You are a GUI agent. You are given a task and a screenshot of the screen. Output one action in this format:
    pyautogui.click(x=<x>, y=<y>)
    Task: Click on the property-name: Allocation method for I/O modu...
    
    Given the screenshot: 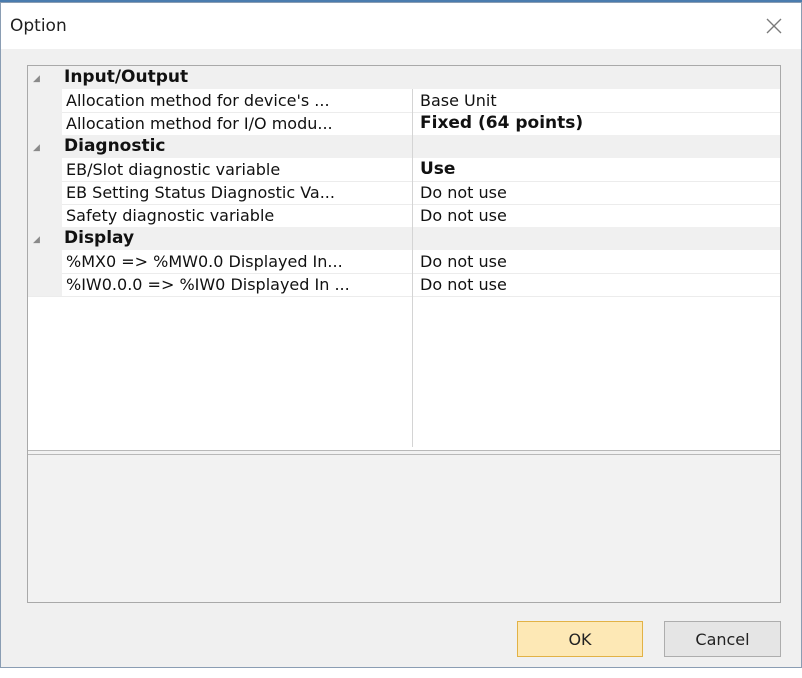 What is the action you would take?
    pyautogui.click(x=199, y=123)
    